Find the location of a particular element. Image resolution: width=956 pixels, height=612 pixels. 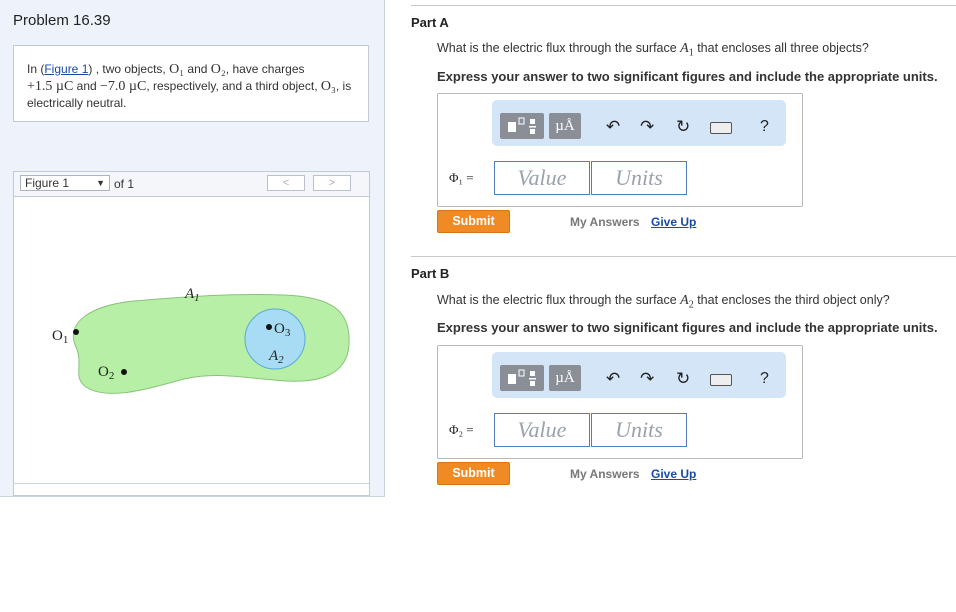

label-o3: O is located at coordinates (279, 329).